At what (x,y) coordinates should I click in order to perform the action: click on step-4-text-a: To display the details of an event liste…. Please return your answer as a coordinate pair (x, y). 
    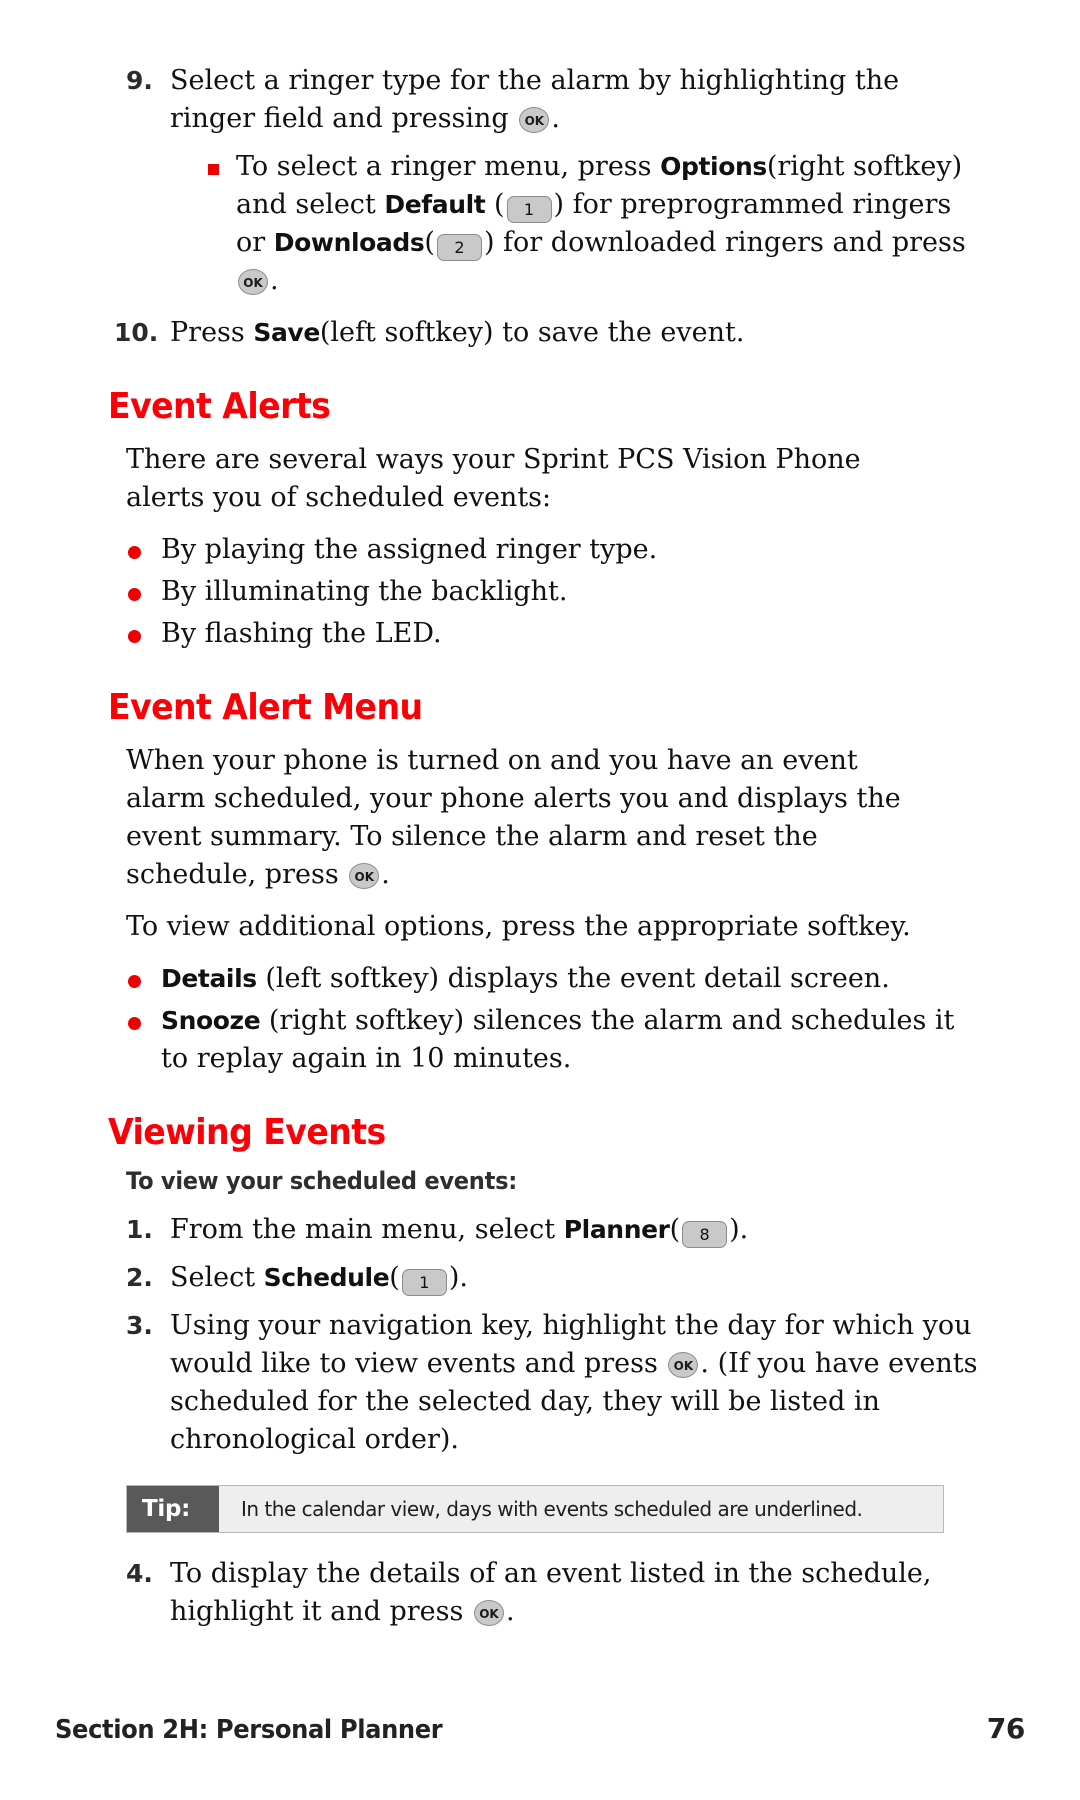
    Looking at the image, I should click on (551, 1592).